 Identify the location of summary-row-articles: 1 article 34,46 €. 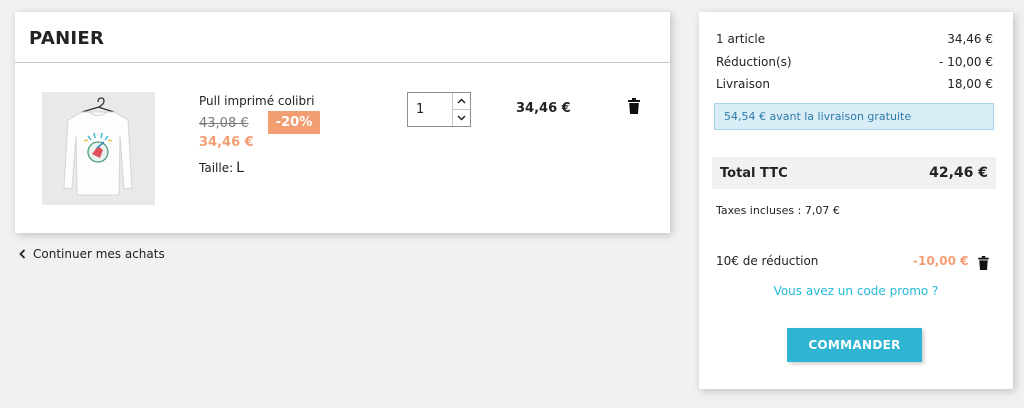
(854, 39).